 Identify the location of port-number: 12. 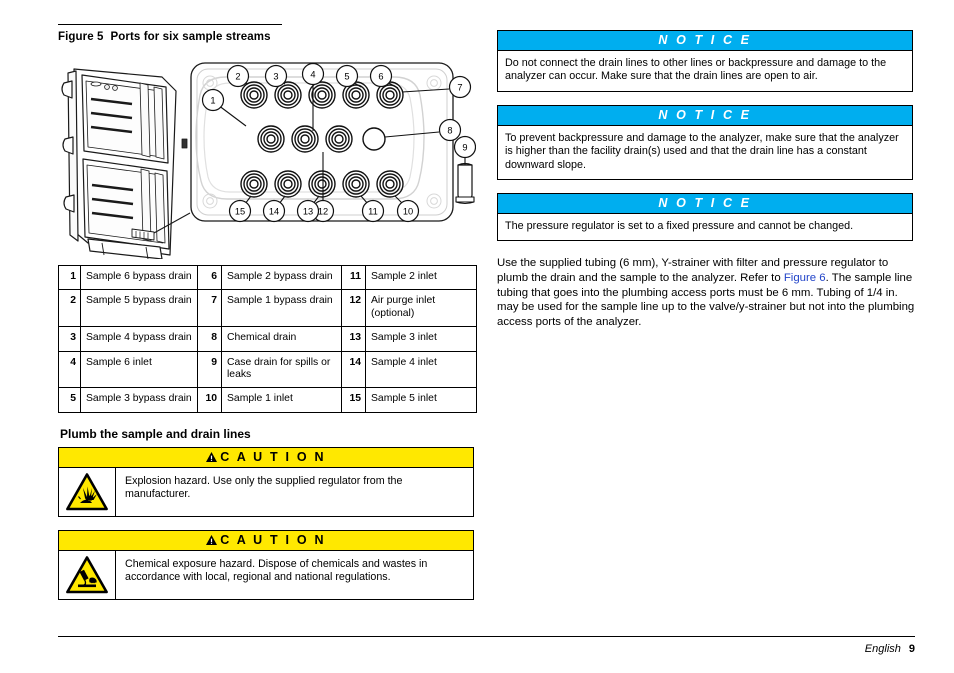
(353, 308).